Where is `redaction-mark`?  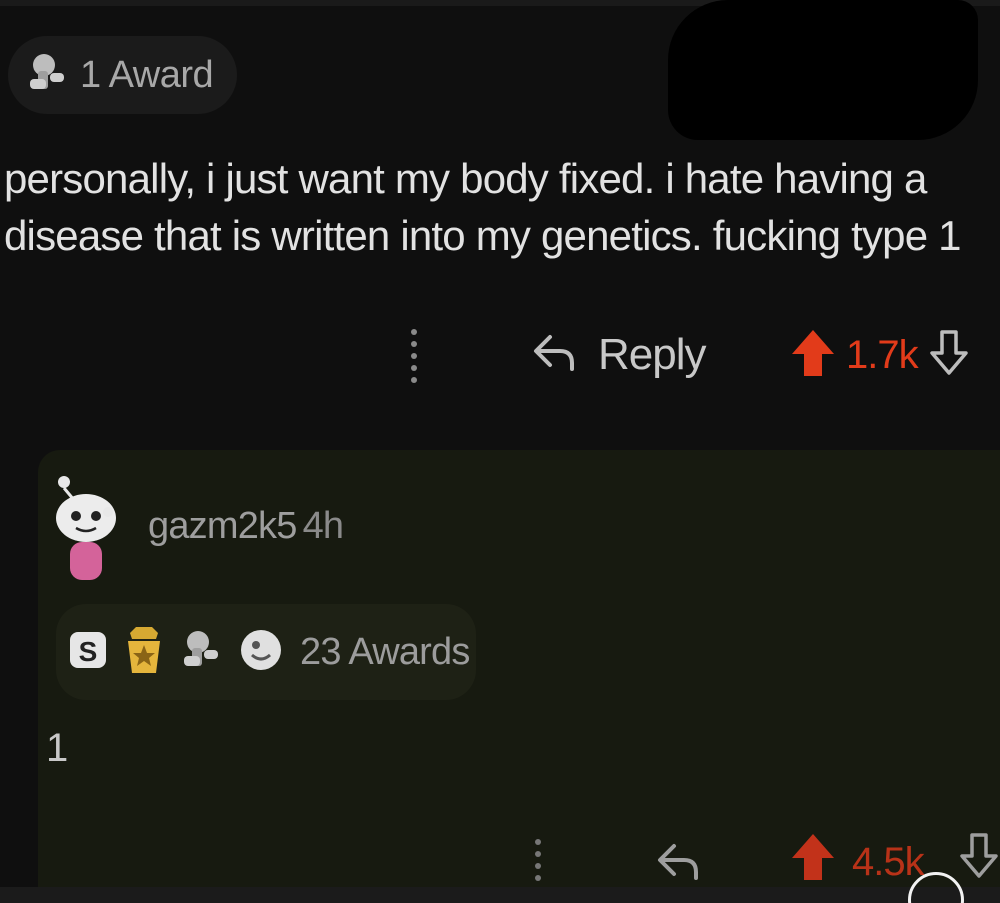
redaction-mark is located at coordinates (823, 70).